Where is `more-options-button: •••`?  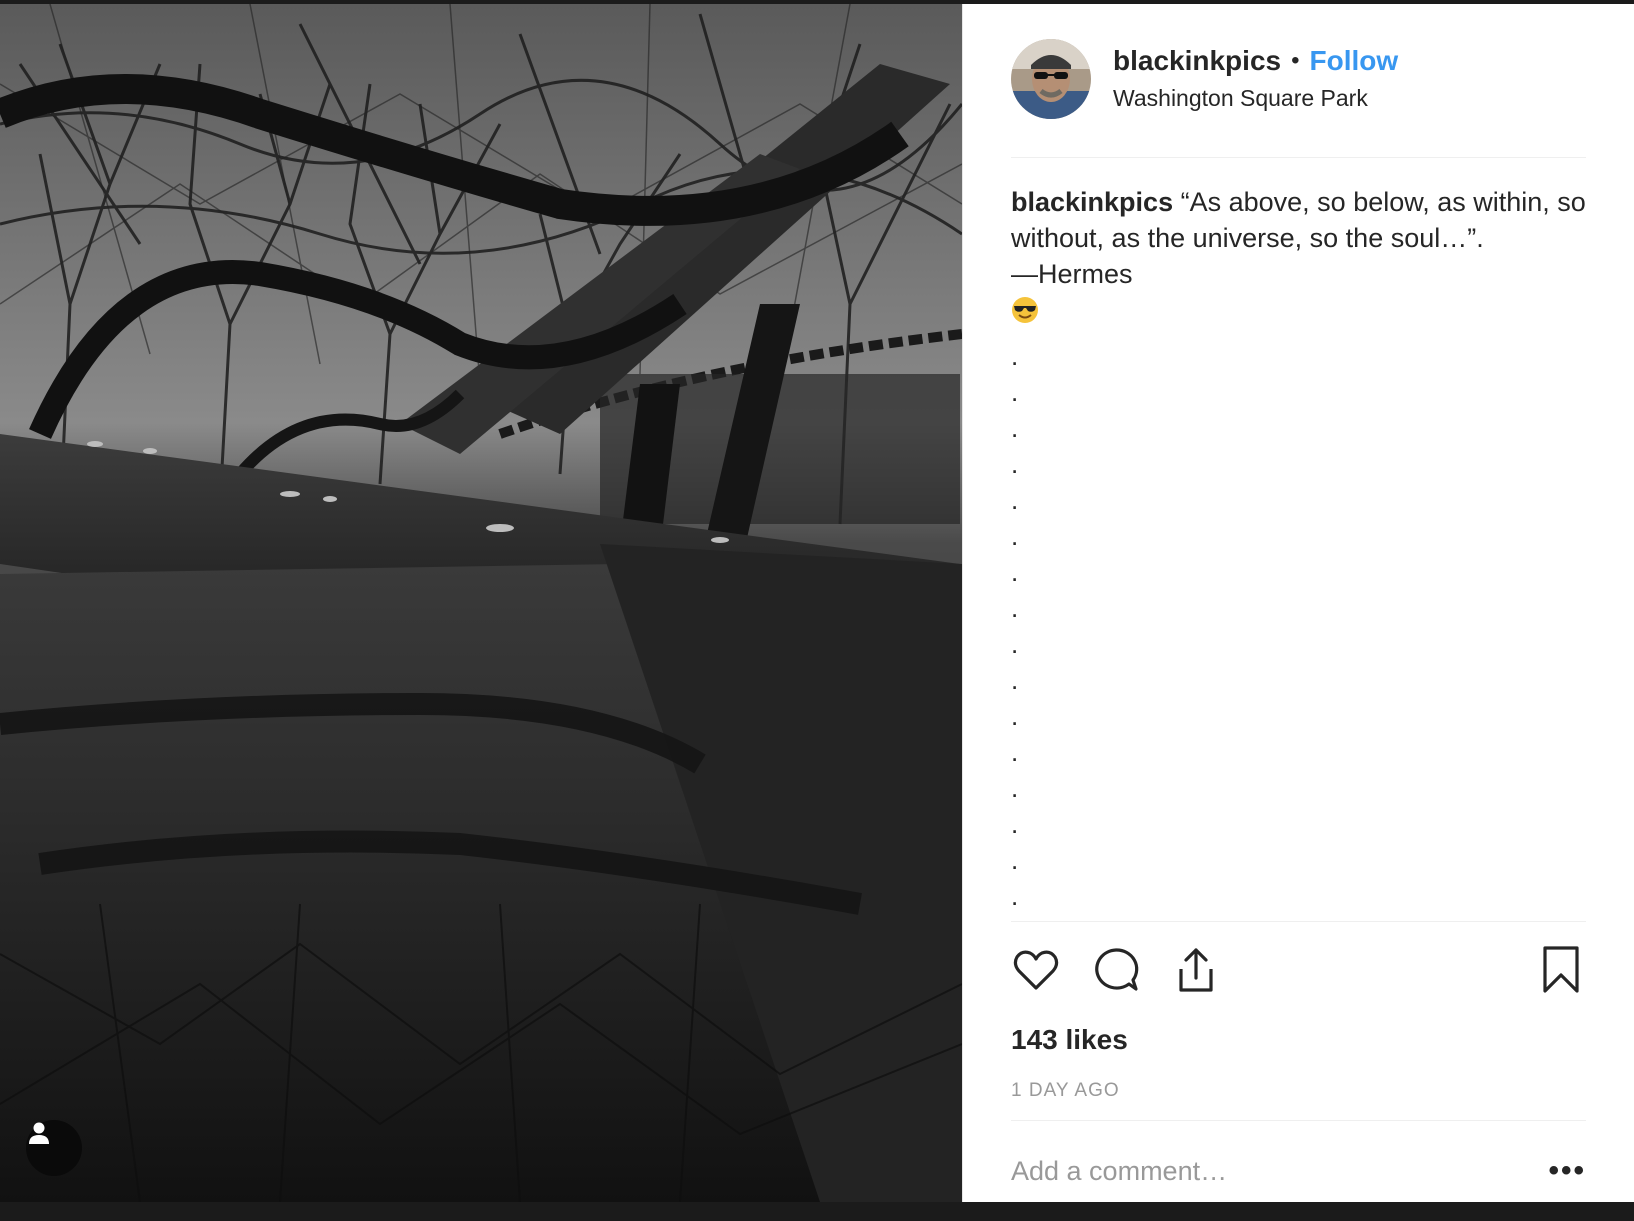 more-options-button: ••• is located at coordinates (1567, 1171).